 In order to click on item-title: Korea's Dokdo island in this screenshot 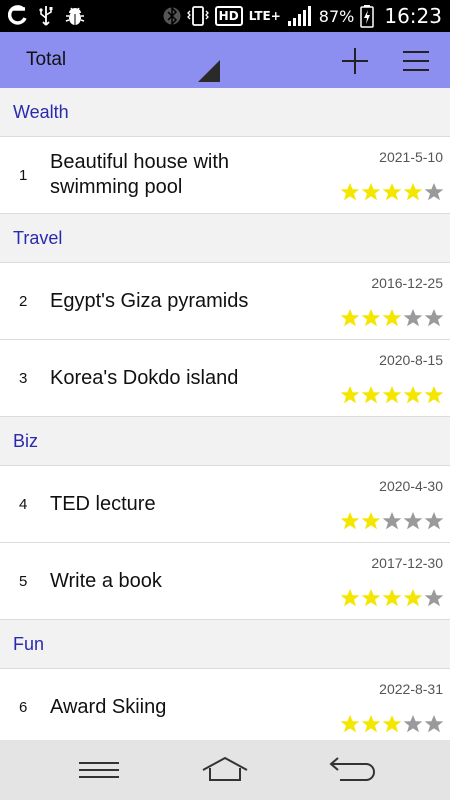, I will do `click(144, 377)`.